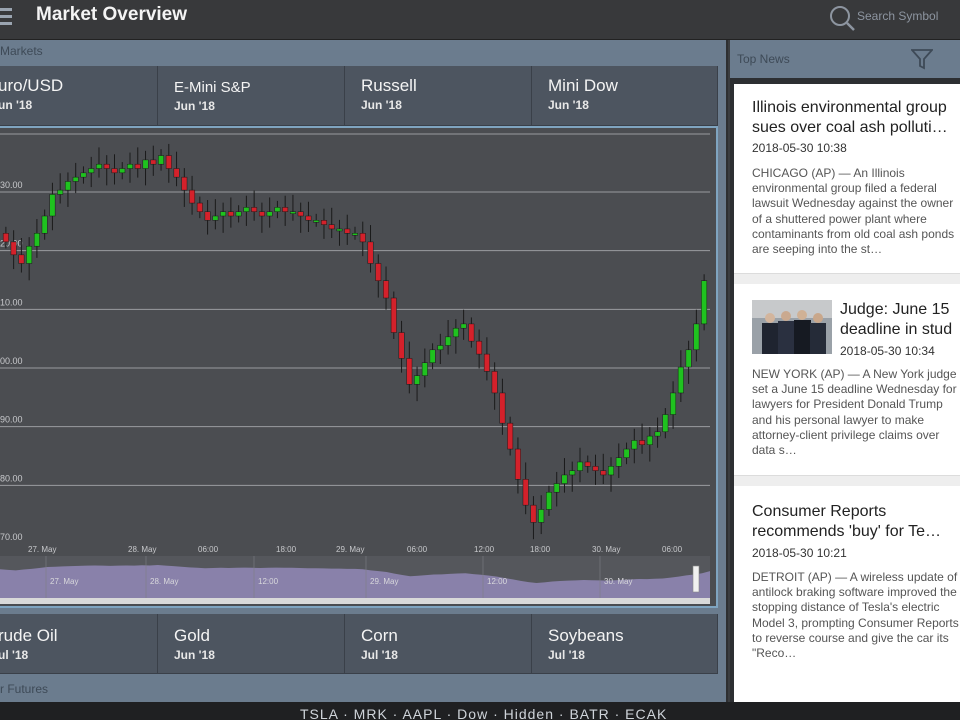  Describe the element at coordinates (32, 85) in the screenshot. I see `tile-name: uro/USD` at that location.